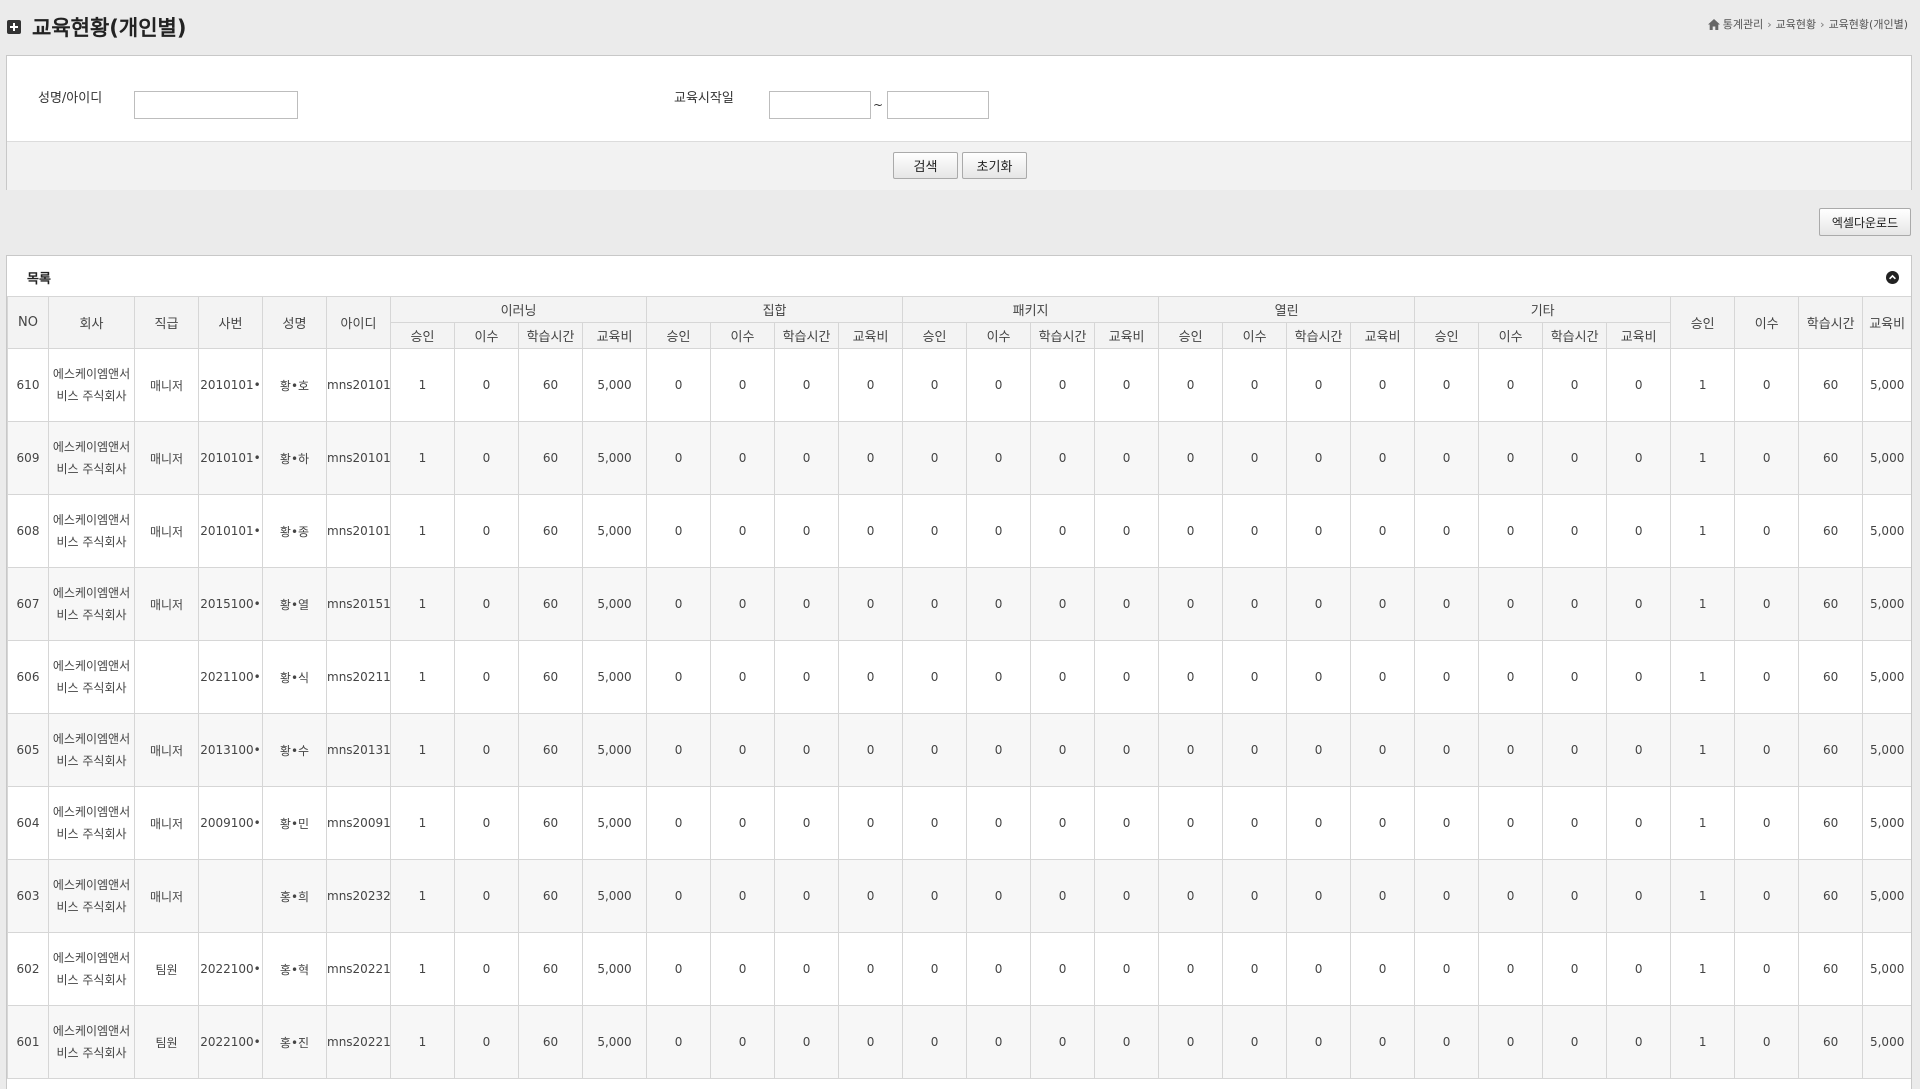  What do you see at coordinates (938, 105) in the screenshot?
I see `start-date-to-input` at bounding box center [938, 105].